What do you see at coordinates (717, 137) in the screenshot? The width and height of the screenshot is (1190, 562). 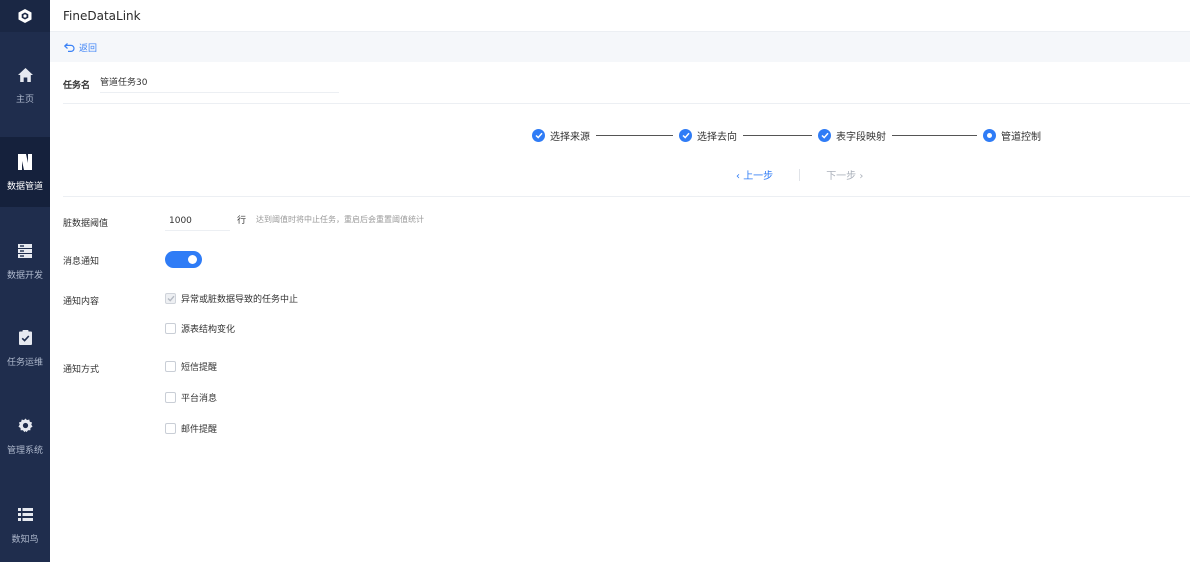 I see `step-label: 选择去向` at bounding box center [717, 137].